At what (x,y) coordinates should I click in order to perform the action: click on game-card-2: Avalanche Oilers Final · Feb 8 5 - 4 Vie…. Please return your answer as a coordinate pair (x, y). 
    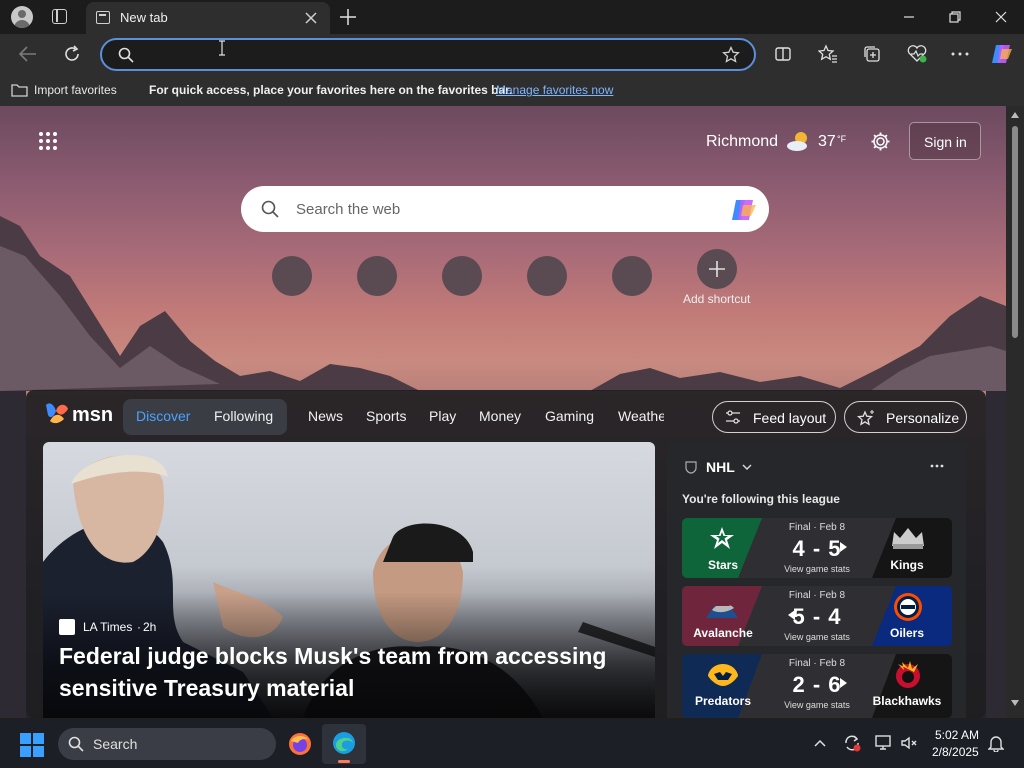
    Looking at the image, I should click on (817, 616).